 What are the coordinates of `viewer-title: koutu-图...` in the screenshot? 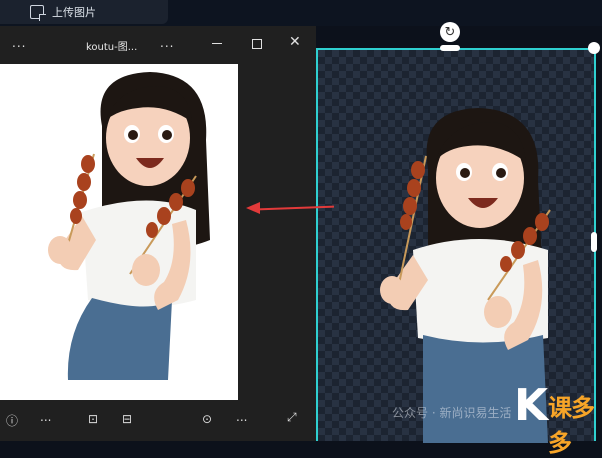 It's located at (112, 47).